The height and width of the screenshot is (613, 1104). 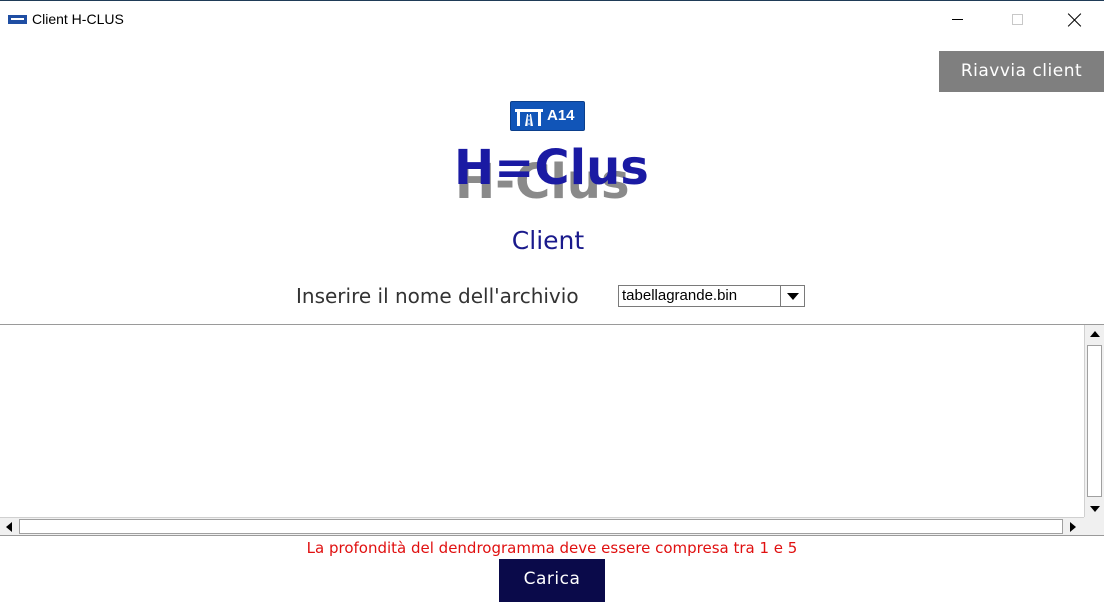 I want to click on scroll-up-button, so click(x=1094, y=333).